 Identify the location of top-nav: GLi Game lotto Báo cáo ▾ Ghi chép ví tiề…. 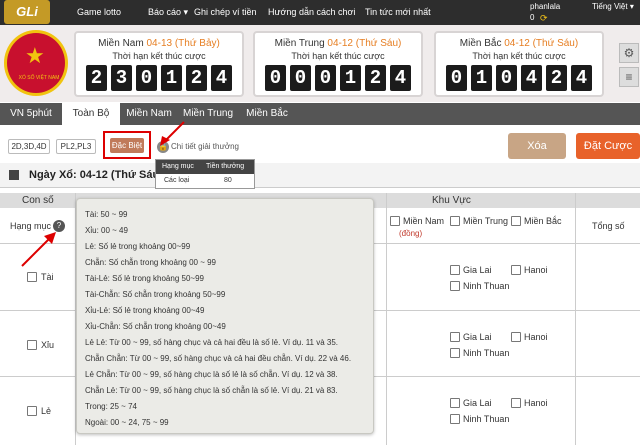
(320, 12).